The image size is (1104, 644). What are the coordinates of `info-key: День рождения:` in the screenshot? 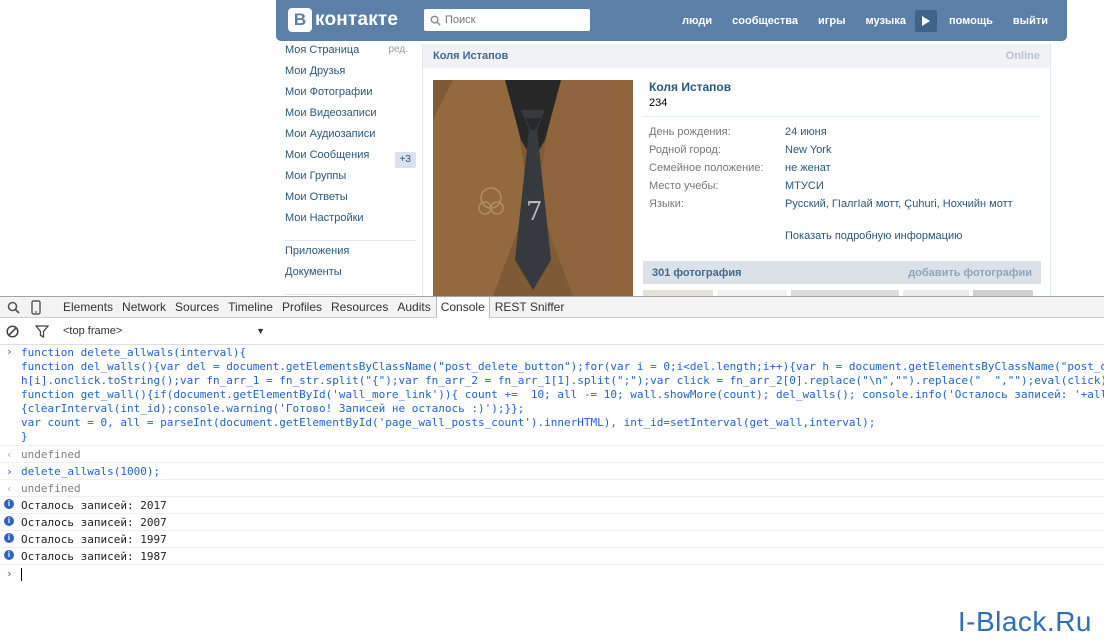 It's located at (690, 132).